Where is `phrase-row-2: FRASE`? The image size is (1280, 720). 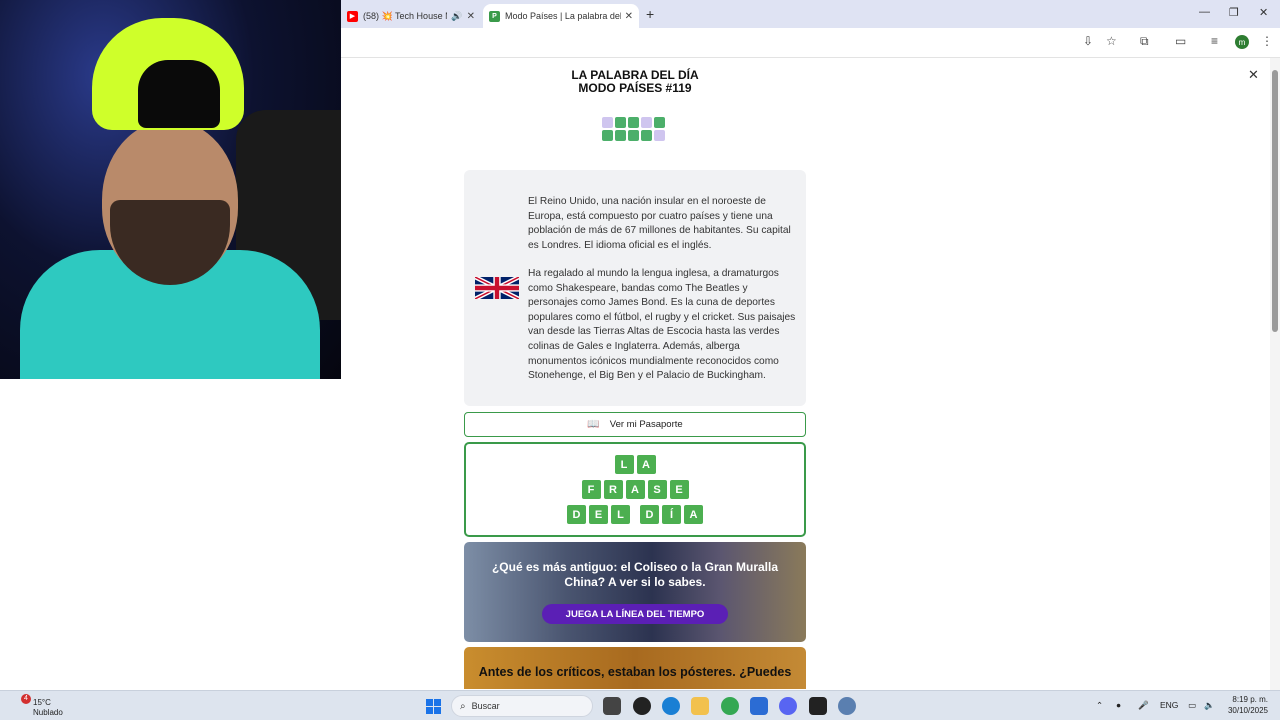 phrase-row-2: FRASE is located at coordinates (635, 489).